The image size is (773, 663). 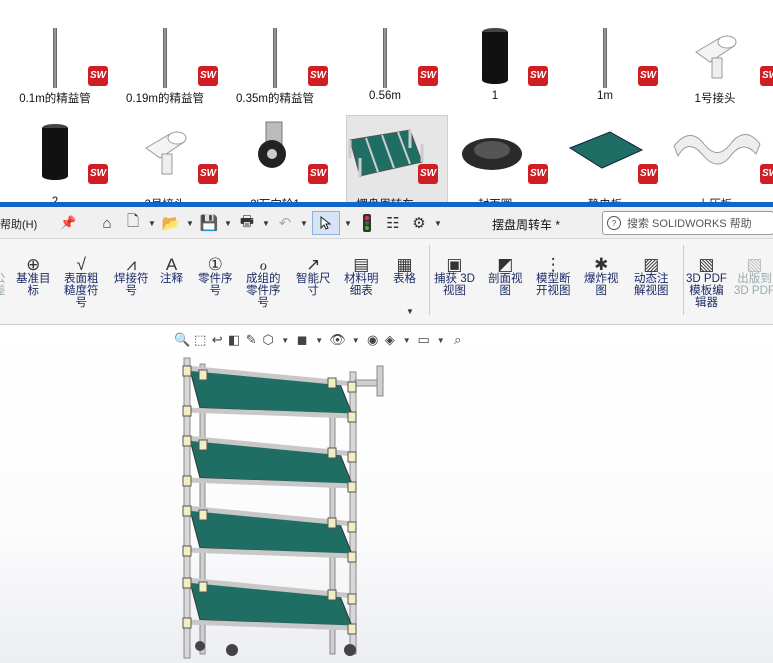 I want to click on section-view-icon: ◧, so click(x=234, y=340).